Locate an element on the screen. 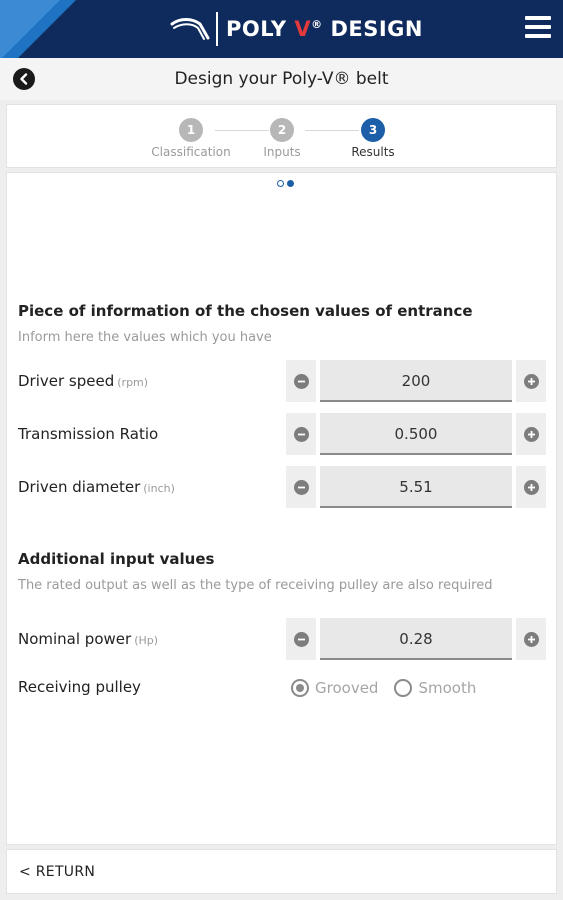 The image size is (563, 900). field-label: Nominal power is located at coordinates (75, 639).